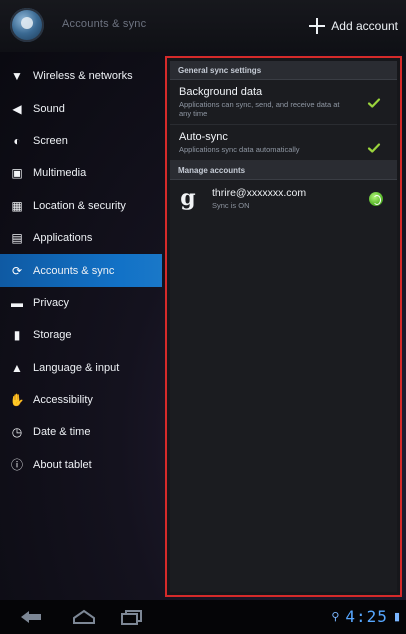 This screenshot has height=634, width=406. What do you see at coordinates (203, 617) in the screenshot?
I see `system-navigation-bar: ⚲ 4:25 ▮` at bounding box center [203, 617].